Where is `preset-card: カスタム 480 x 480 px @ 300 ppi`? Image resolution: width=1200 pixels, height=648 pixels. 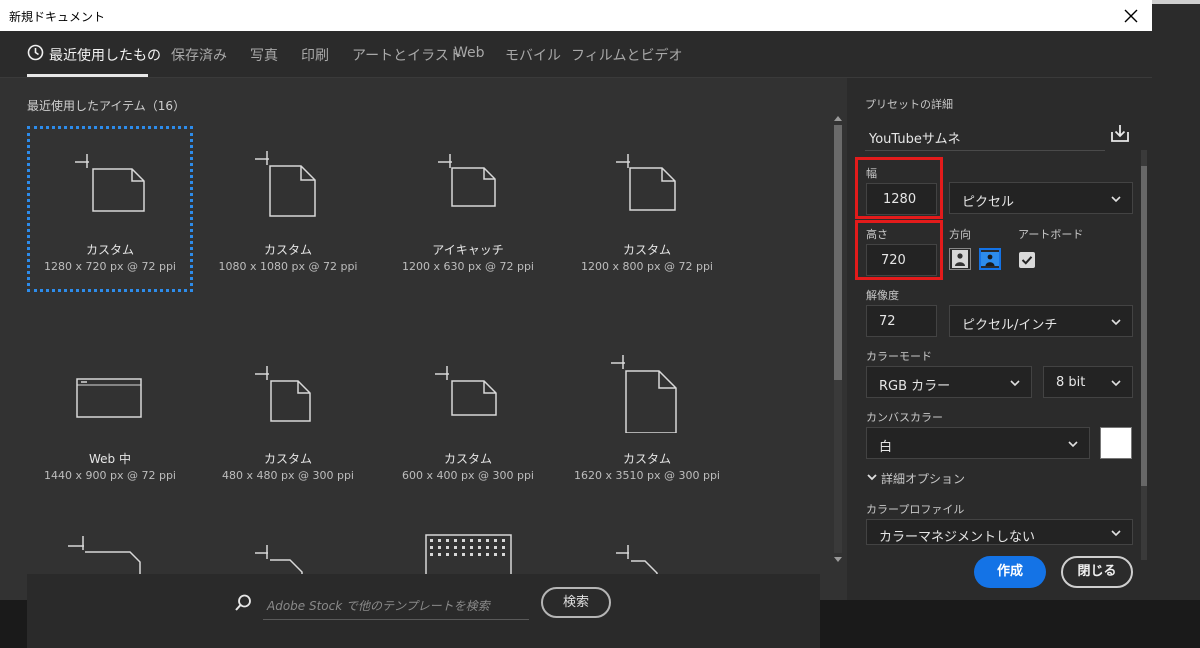
preset-card: カスタム 480 x 480 px @ 300 ppi is located at coordinates (288, 406).